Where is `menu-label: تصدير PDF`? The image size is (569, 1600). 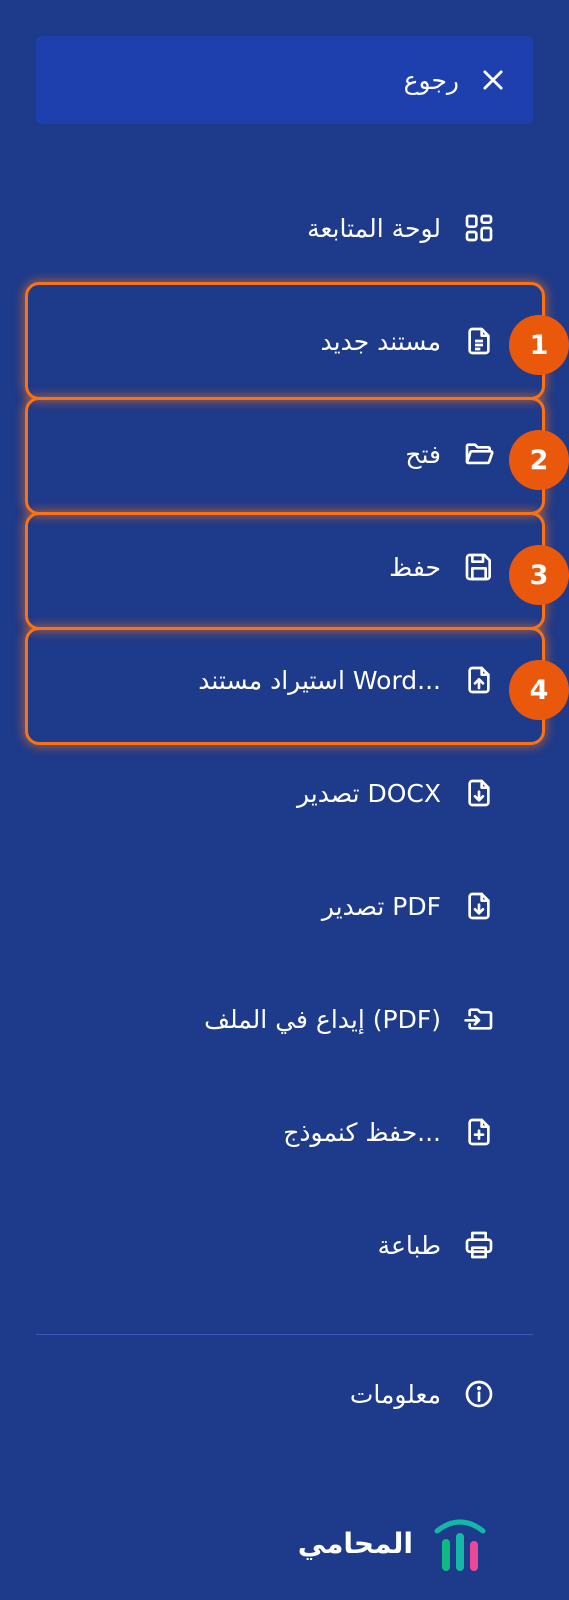 menu-label: تصدير PDF is located at coordinates (381, 906).